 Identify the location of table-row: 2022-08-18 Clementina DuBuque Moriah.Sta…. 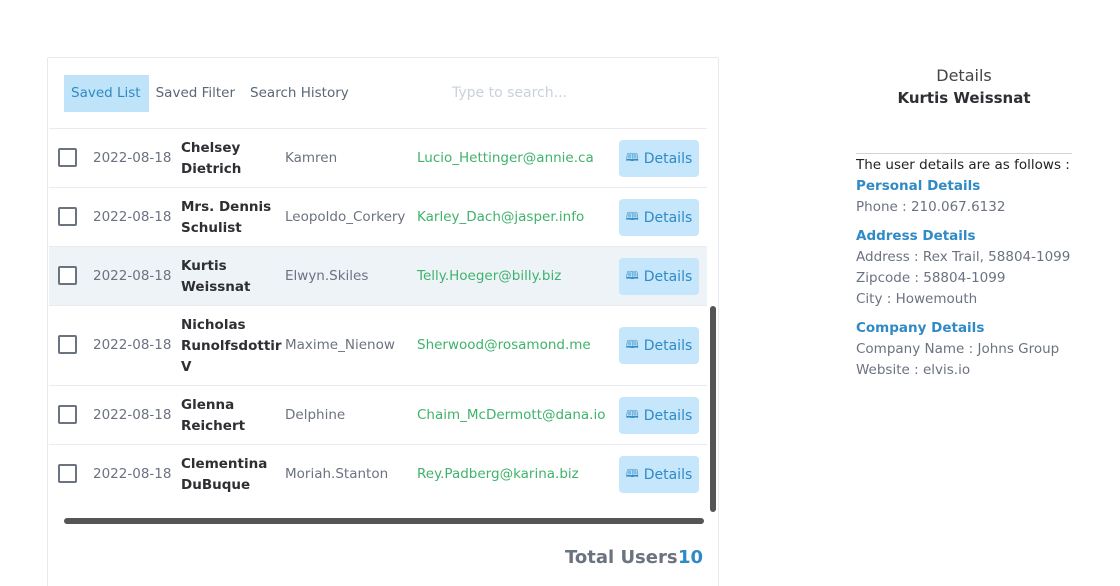
(378, 473).